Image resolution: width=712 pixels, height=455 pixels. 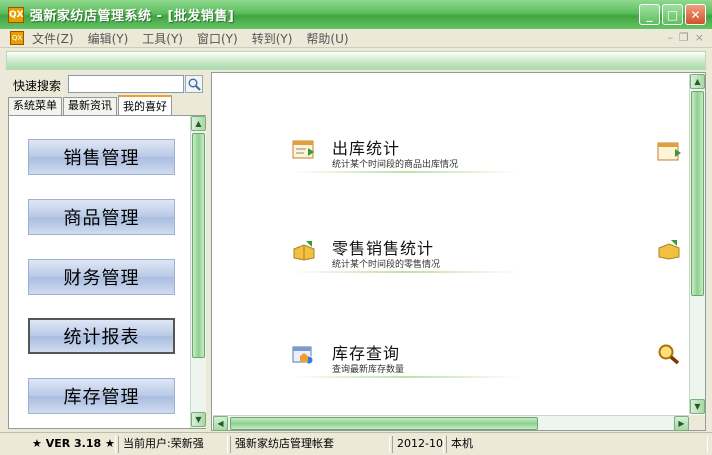 What do you see at coordinates (669, 354) in the screenshot?
I see `magnifier-icon` at bounding box center [669, 354].